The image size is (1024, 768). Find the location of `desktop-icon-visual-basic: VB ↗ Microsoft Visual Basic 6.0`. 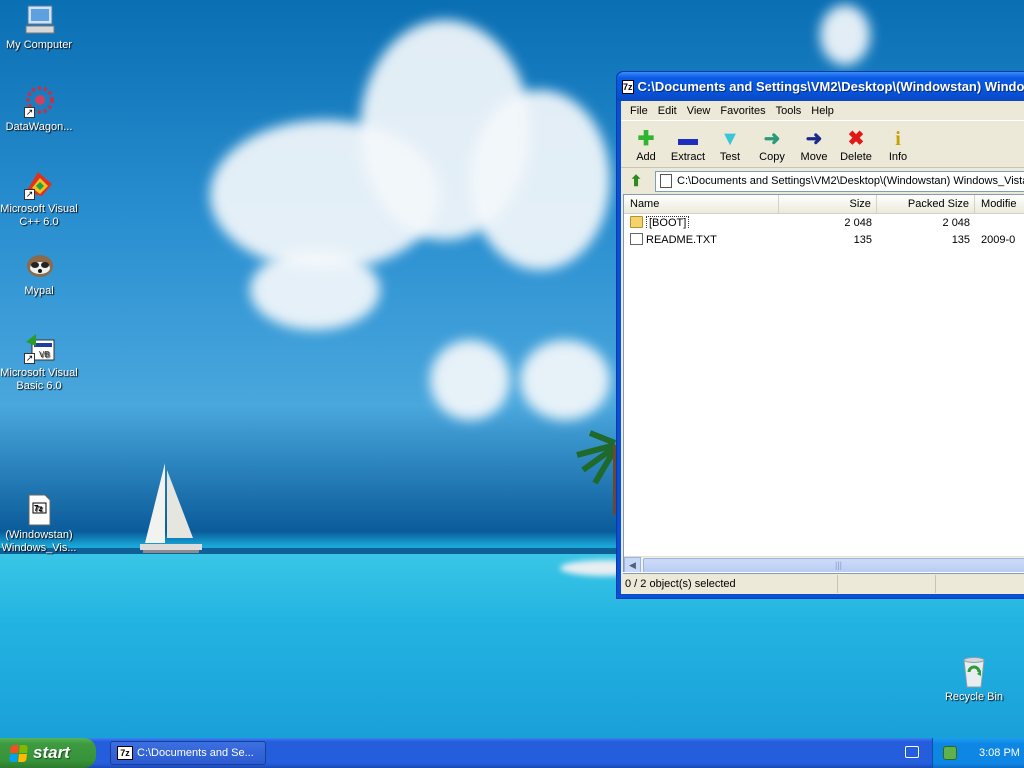

desktop-icon-visual-basic: VB ↗ Microsoft Visual Basic 6.0 is located at coordinates (39, 362).